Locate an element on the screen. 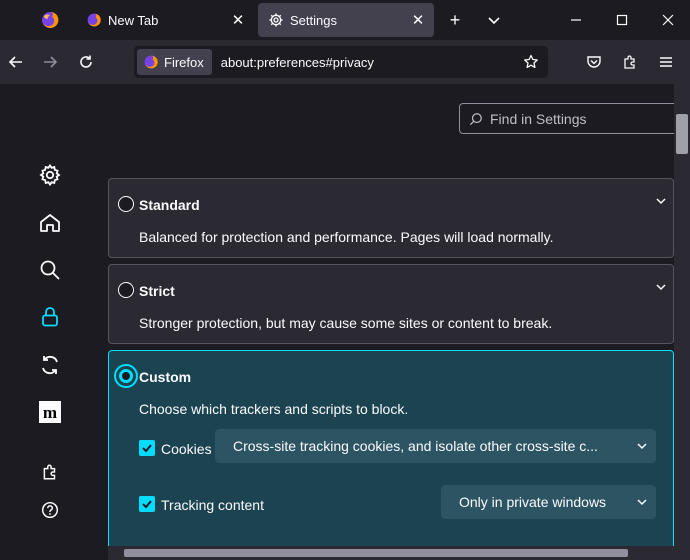  star-icon is located at coordinates (531, 61).